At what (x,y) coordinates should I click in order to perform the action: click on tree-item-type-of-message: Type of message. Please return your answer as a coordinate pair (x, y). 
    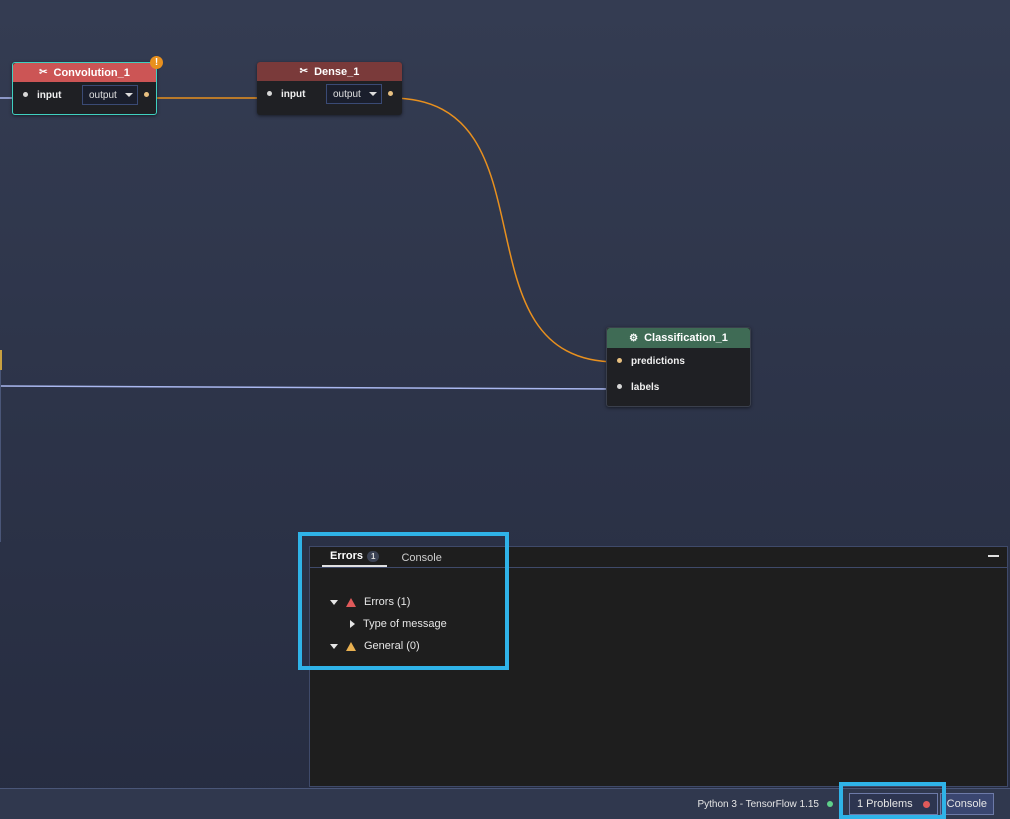
    Looking at the image, I should click on (388, 624).